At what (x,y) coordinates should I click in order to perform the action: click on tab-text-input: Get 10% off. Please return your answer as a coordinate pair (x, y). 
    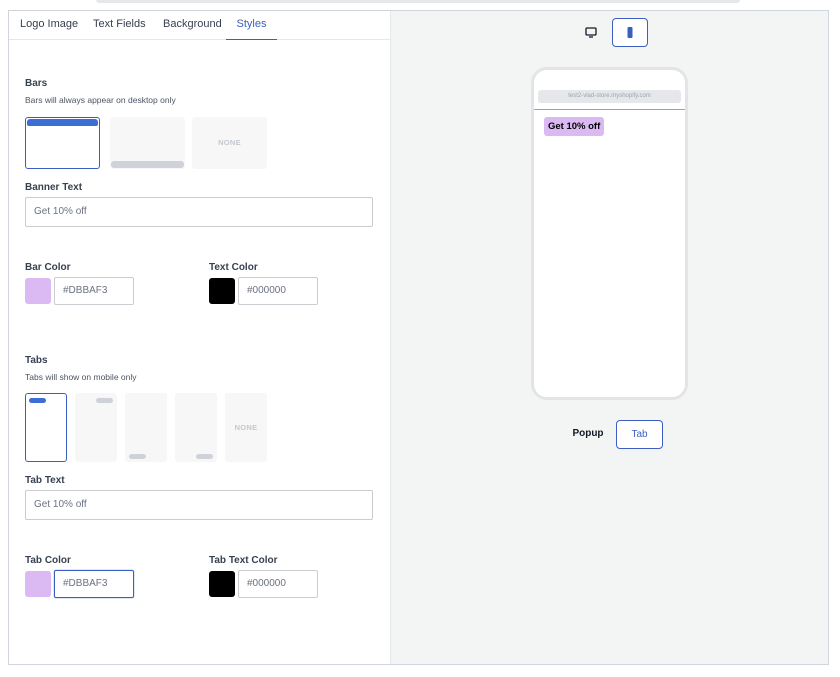
    Looking at the image, I should click on (199, 505).